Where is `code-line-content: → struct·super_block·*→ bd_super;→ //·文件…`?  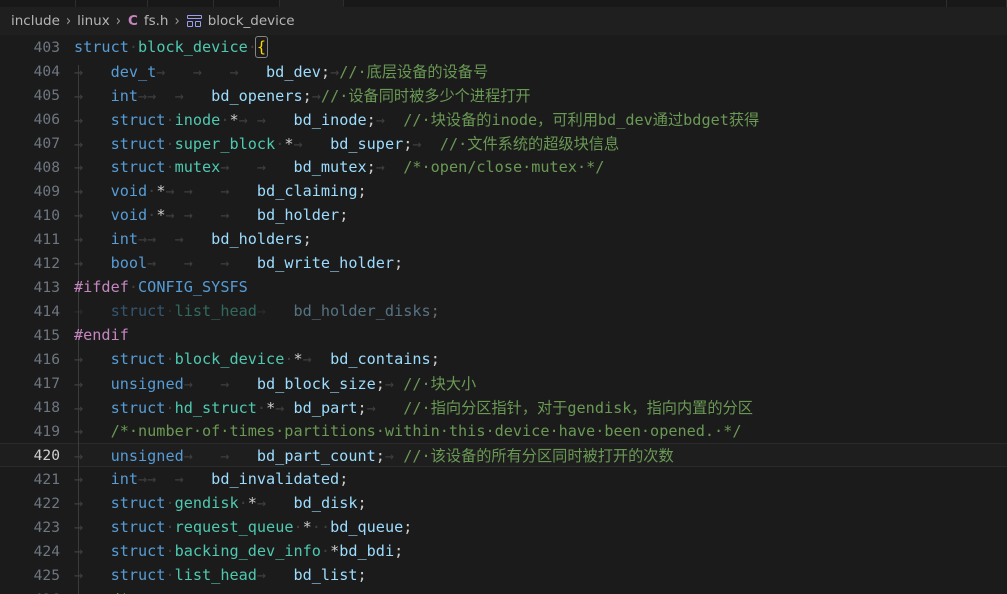
code-line-content: → struct·super_block·*→ bd_super;→ //·文件… is located at coordinates (346, 143).